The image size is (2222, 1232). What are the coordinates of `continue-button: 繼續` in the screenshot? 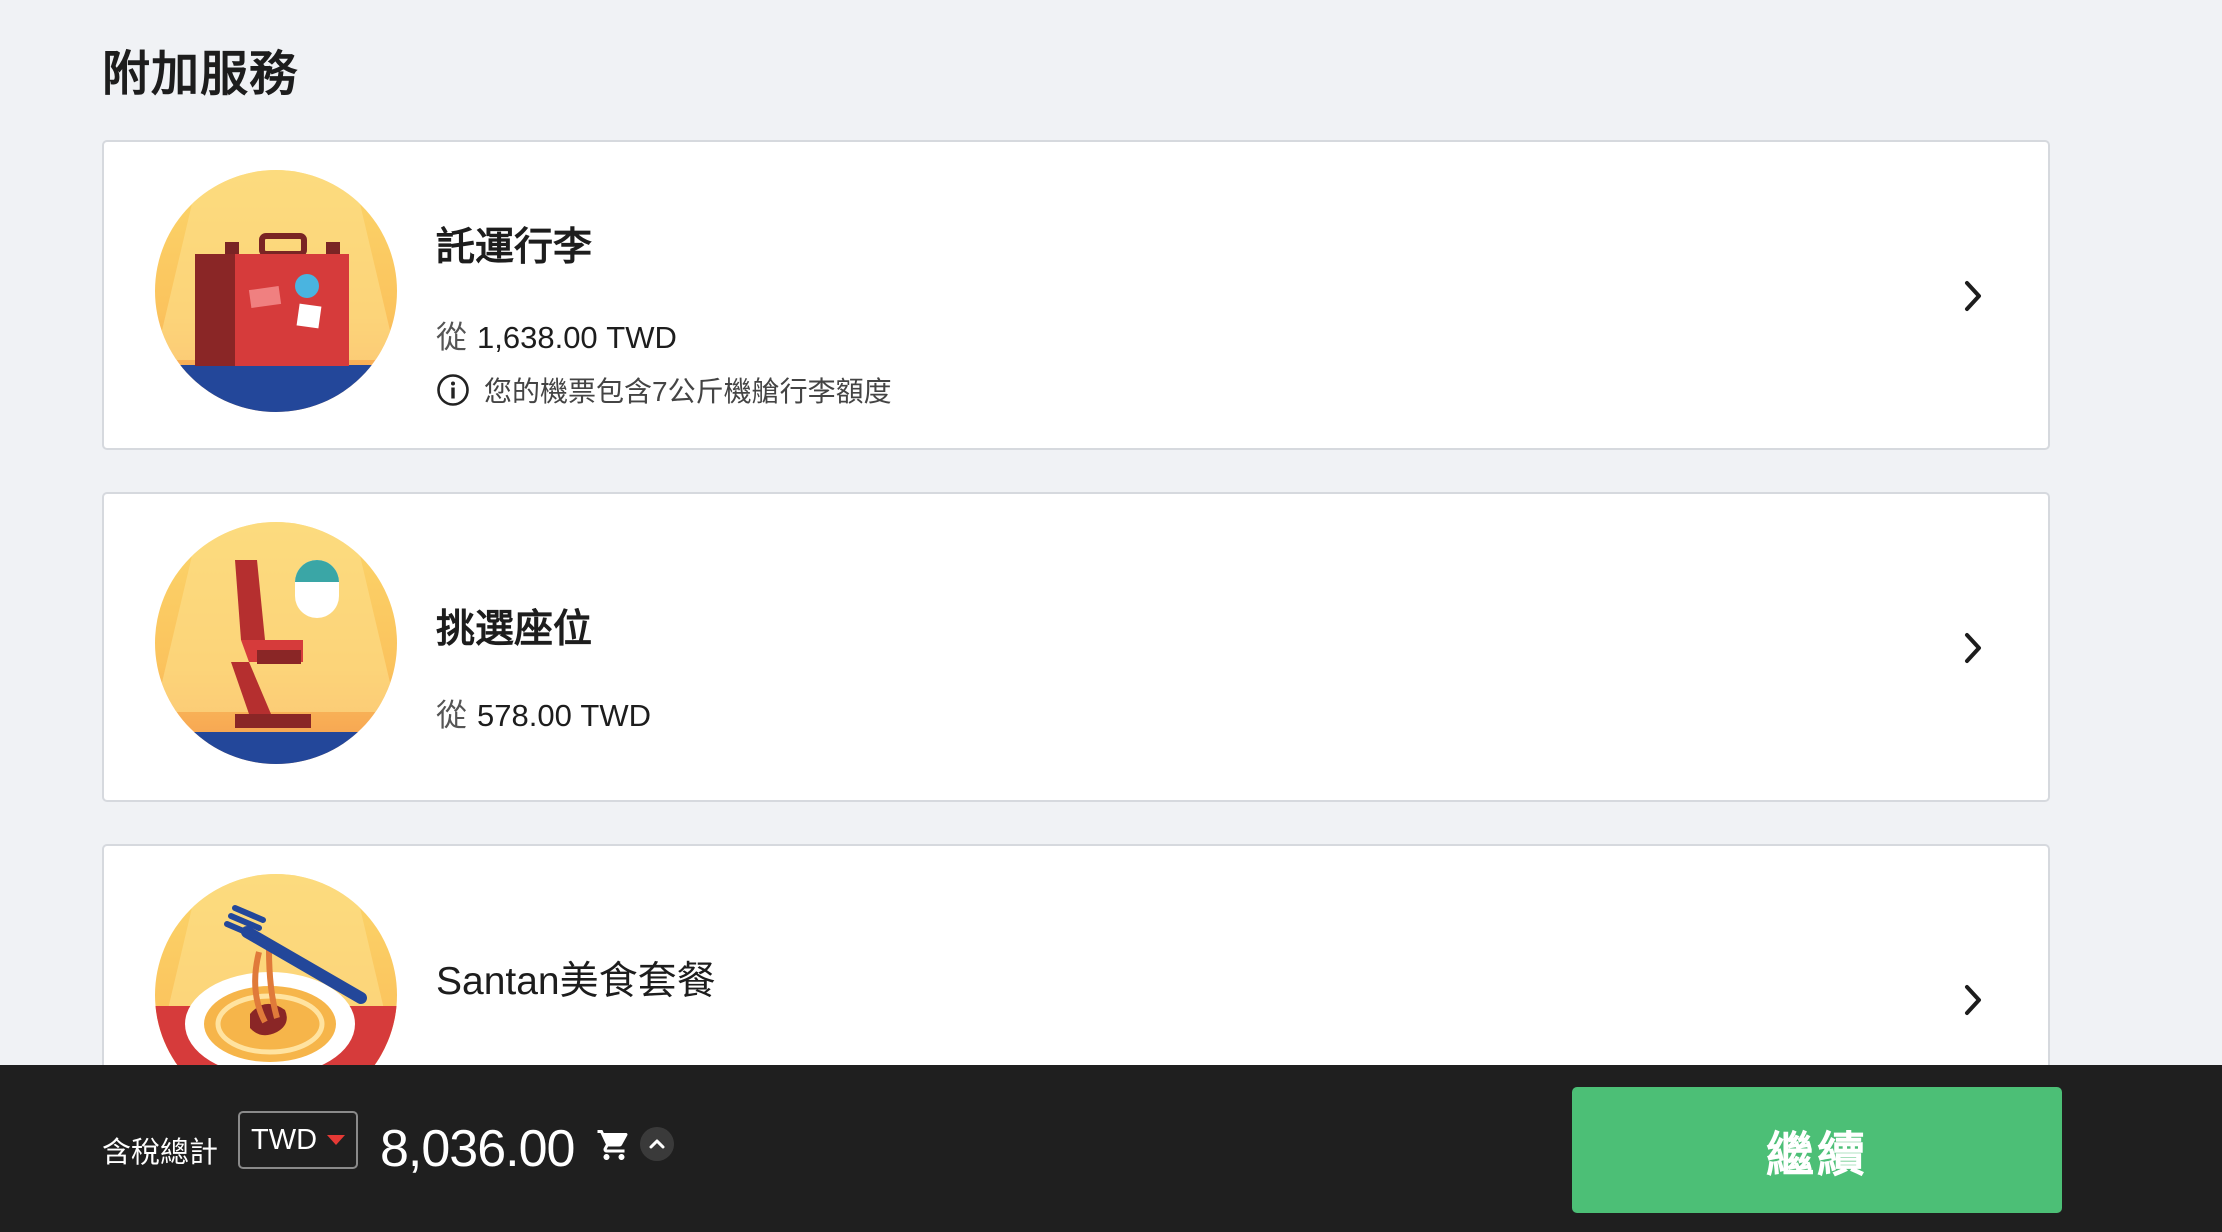 It's located at (1817, 1150).